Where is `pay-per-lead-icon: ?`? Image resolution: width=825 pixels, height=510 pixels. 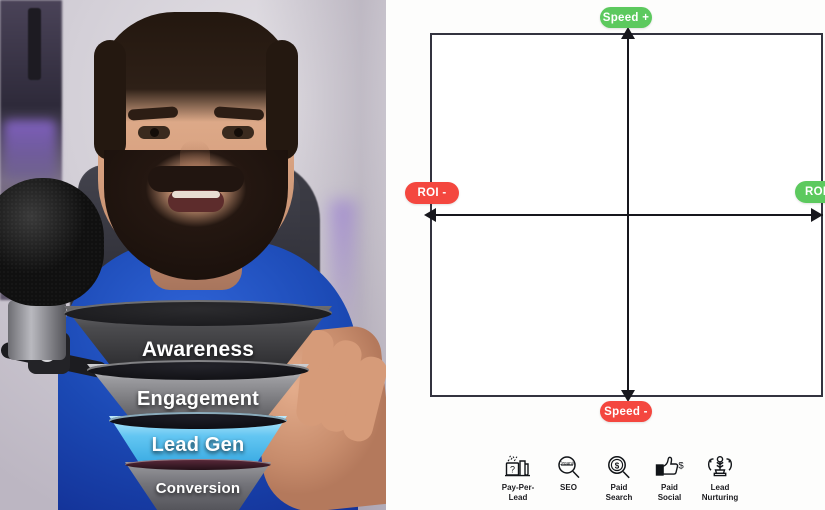 pay-per-lead-icon: ? is located at coordinates (518, 467).